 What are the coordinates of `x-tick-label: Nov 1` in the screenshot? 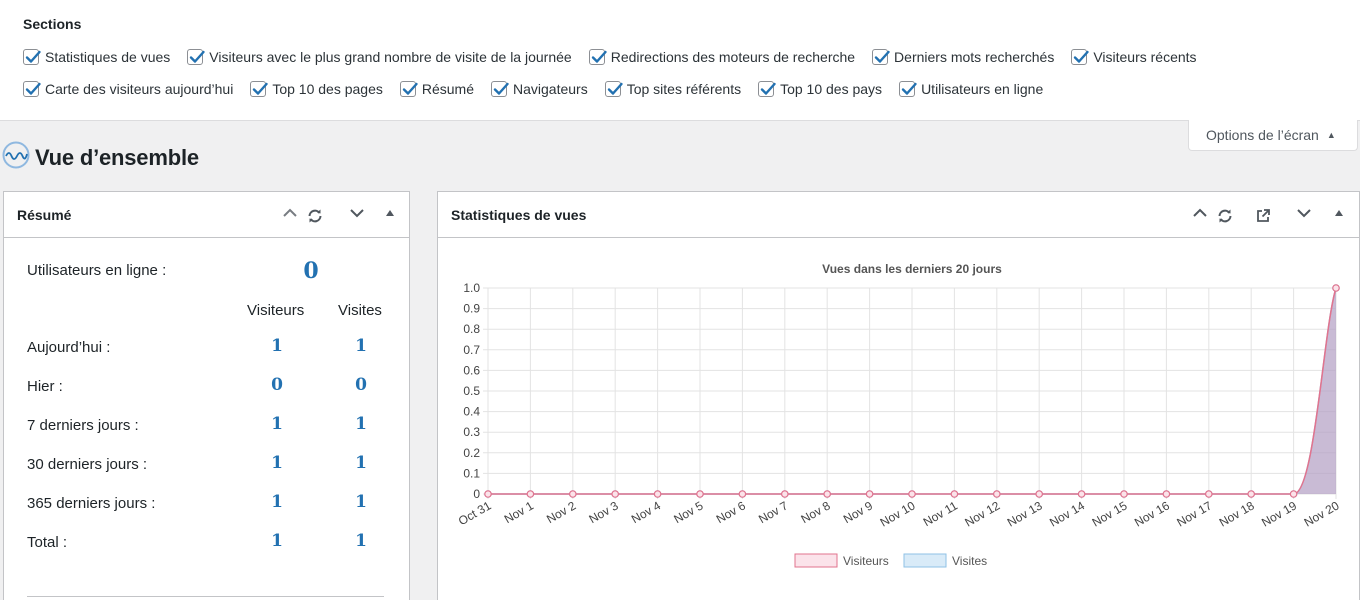 It's located at (519, 512).